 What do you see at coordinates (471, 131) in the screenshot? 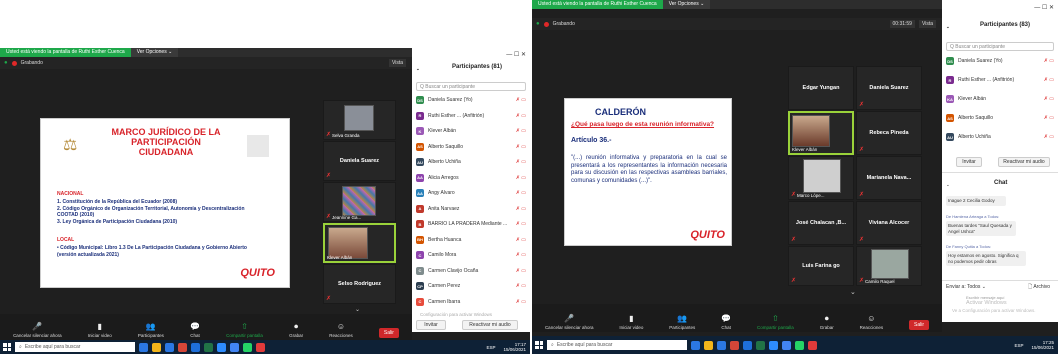
I see `participant-row: K Klever Albán ✗ ▭` at bounding box center [471, 131].